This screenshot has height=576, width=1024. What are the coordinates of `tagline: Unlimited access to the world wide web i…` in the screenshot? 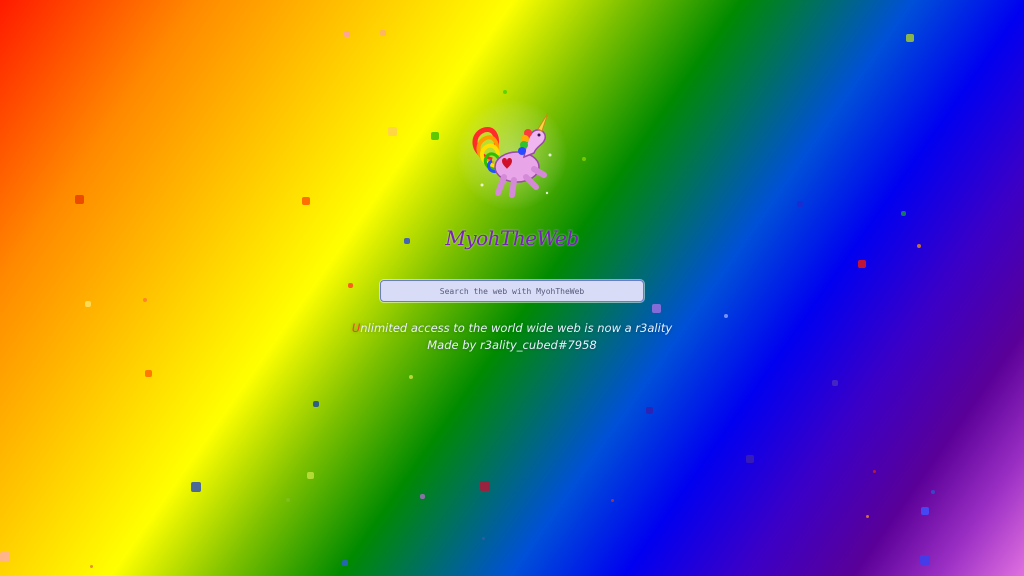 It's located at (512, 337).